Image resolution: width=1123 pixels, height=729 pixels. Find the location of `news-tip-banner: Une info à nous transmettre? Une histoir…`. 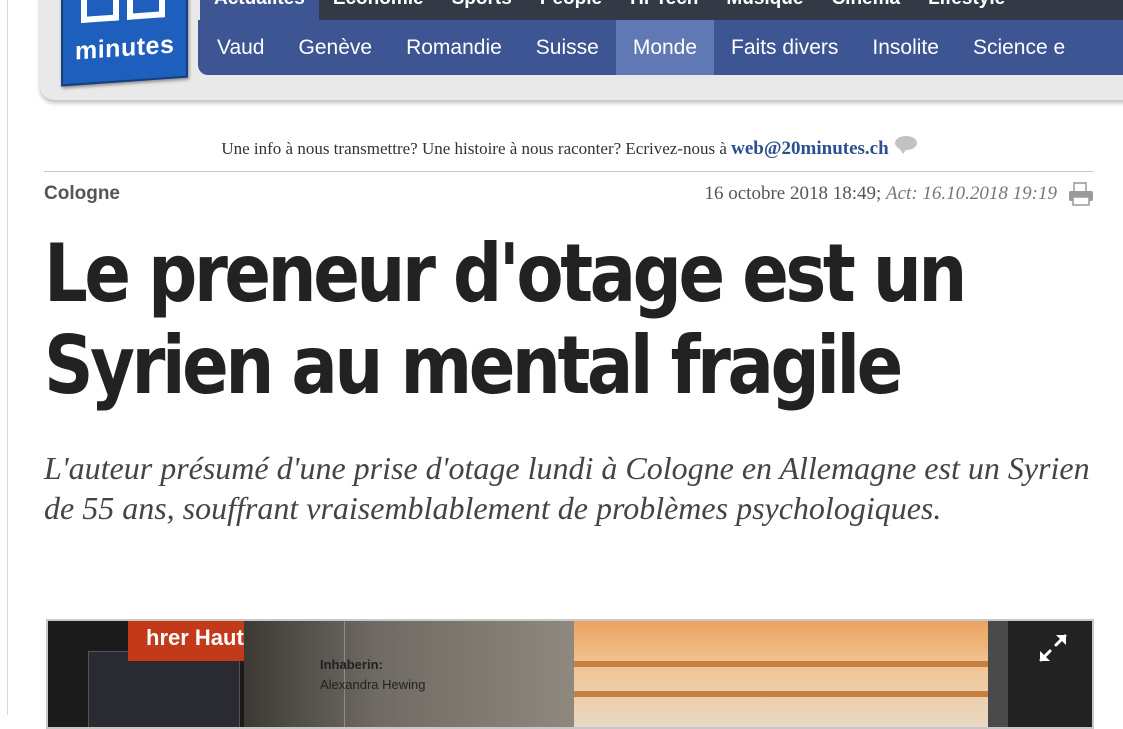

news-tip-banner: Une info à nous transmettre? Une histoir… is located at coordinates (569, 148).